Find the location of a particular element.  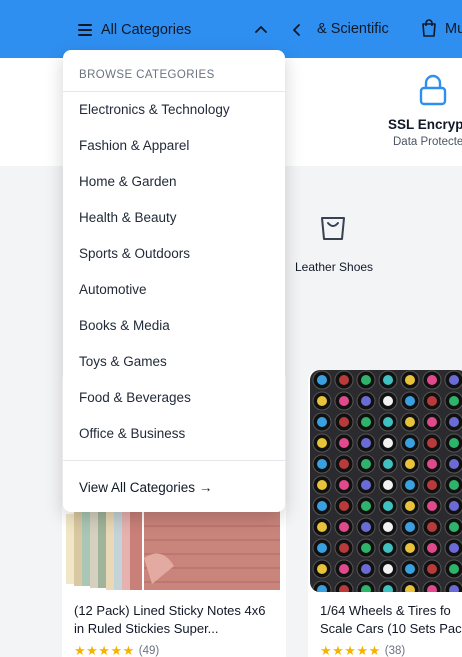

category-item-automotive: Automotive is located at coordinates (113, 289).